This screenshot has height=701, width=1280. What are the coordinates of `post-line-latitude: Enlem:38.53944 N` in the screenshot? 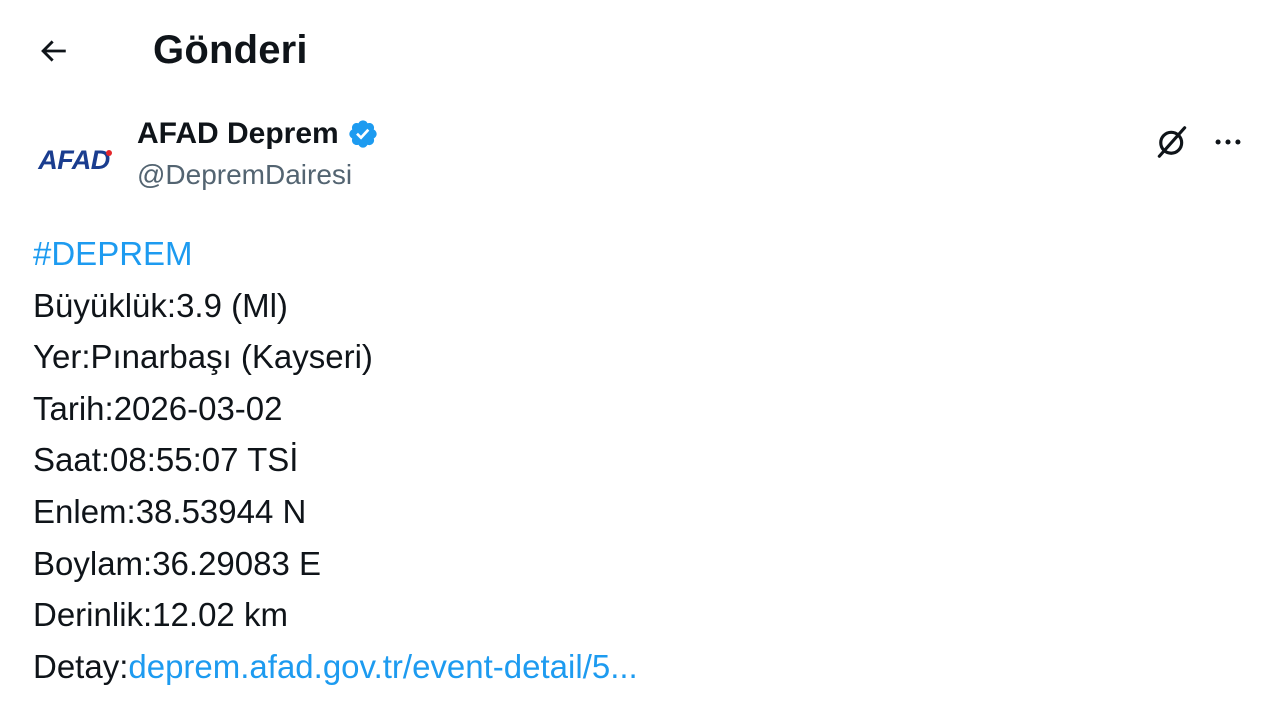 It's located at (170, 511).